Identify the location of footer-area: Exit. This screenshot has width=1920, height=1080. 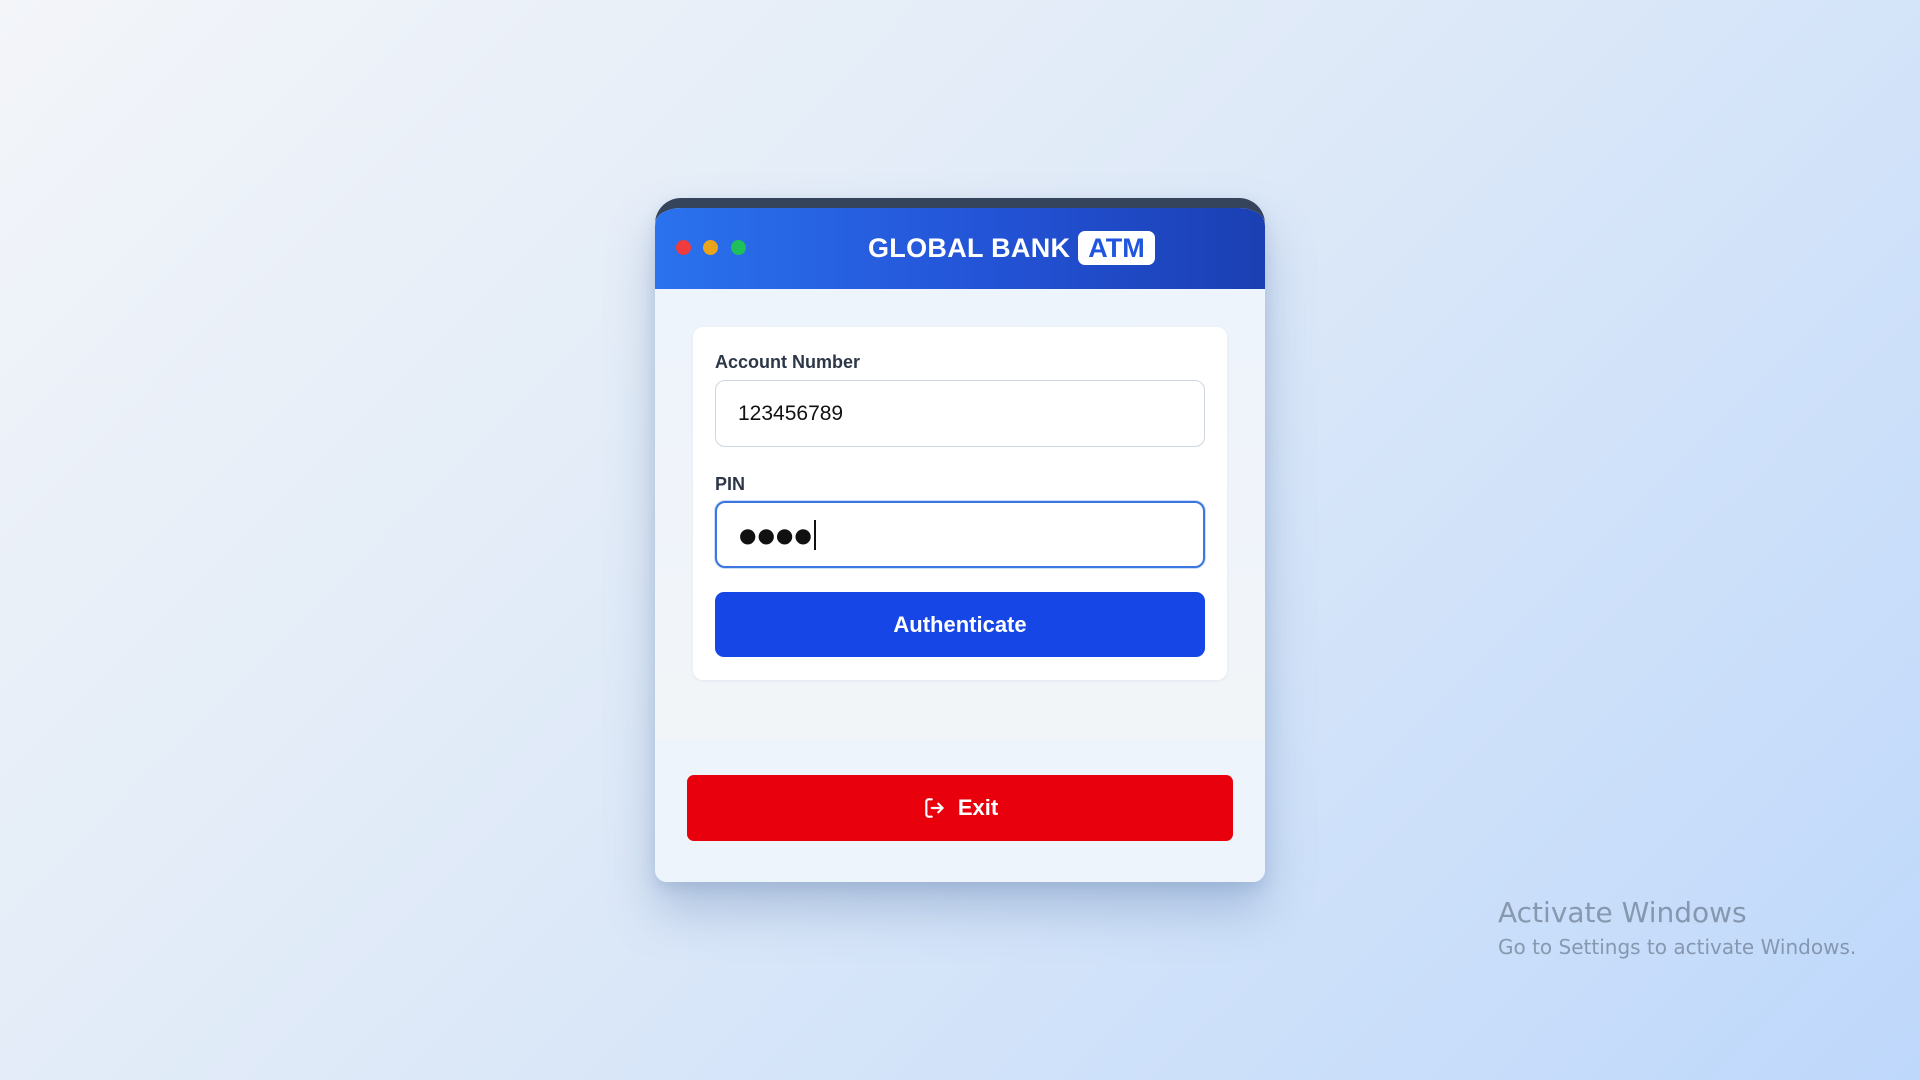
(960, 810).